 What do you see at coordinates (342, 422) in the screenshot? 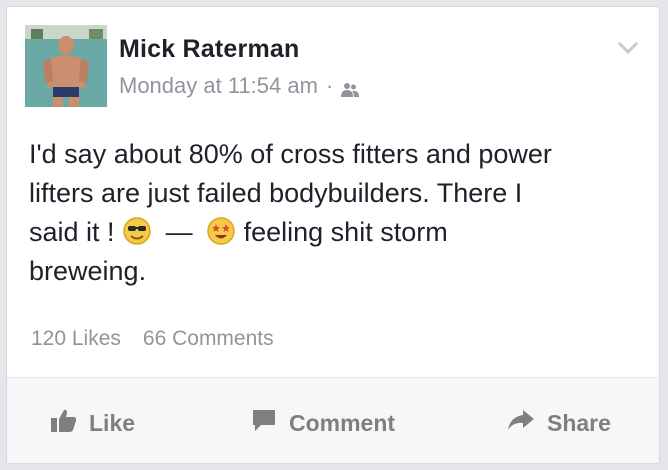
I see `comment-label: Comment` at bounding box center [342, 422].